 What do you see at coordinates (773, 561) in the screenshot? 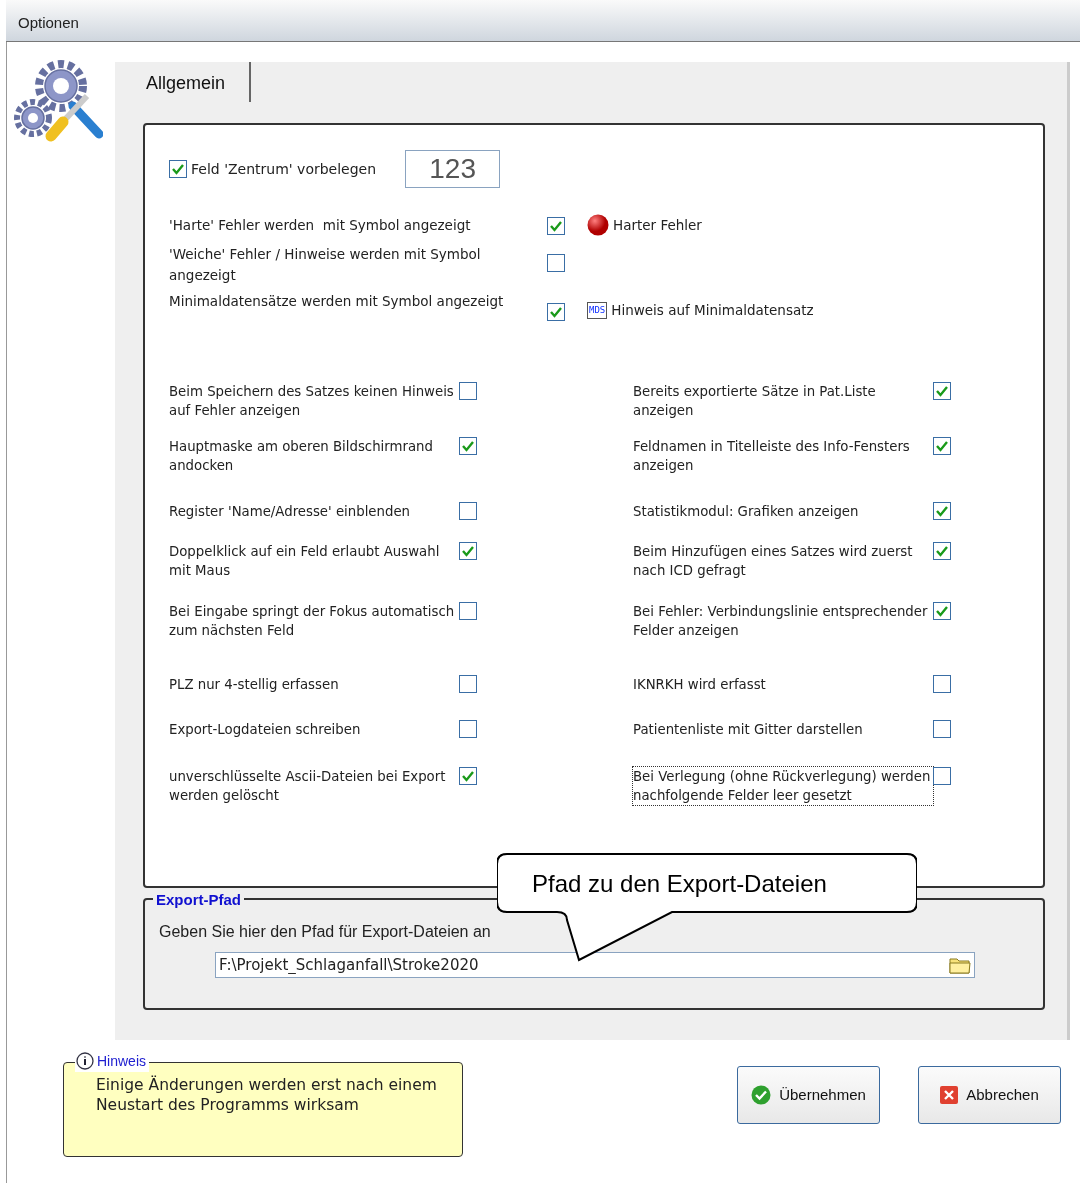
I see `option-label: Beim Hinzufügen eines Satzes wird zuerst nach ICD gefragt` at bounding box center [773, 561].